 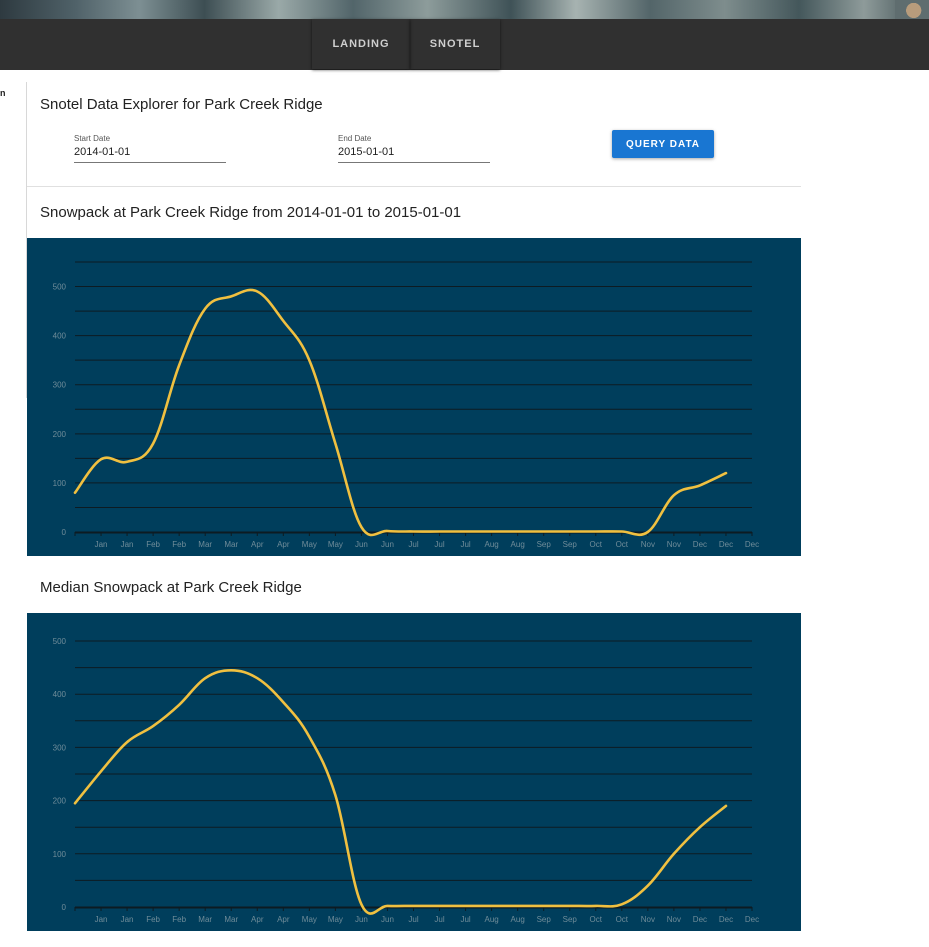 I want to click on start-date-field: Start Date 2014-01-01, so click(x=150, y=148).